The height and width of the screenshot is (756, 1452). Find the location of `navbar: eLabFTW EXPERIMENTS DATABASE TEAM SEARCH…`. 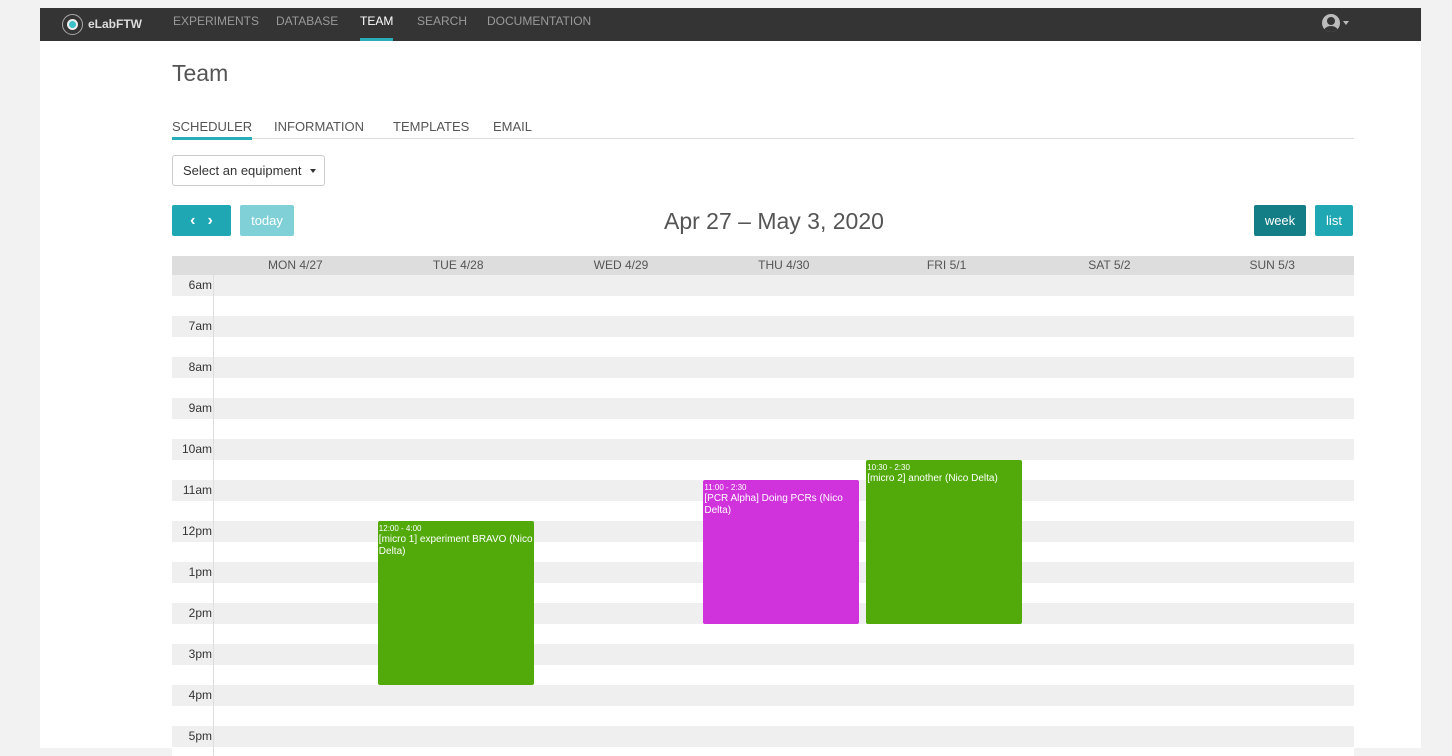

navbar: eLabFTW EXPERIMENTS DATABASE TEAM SEARCH… is located at coordinates (730, 24).